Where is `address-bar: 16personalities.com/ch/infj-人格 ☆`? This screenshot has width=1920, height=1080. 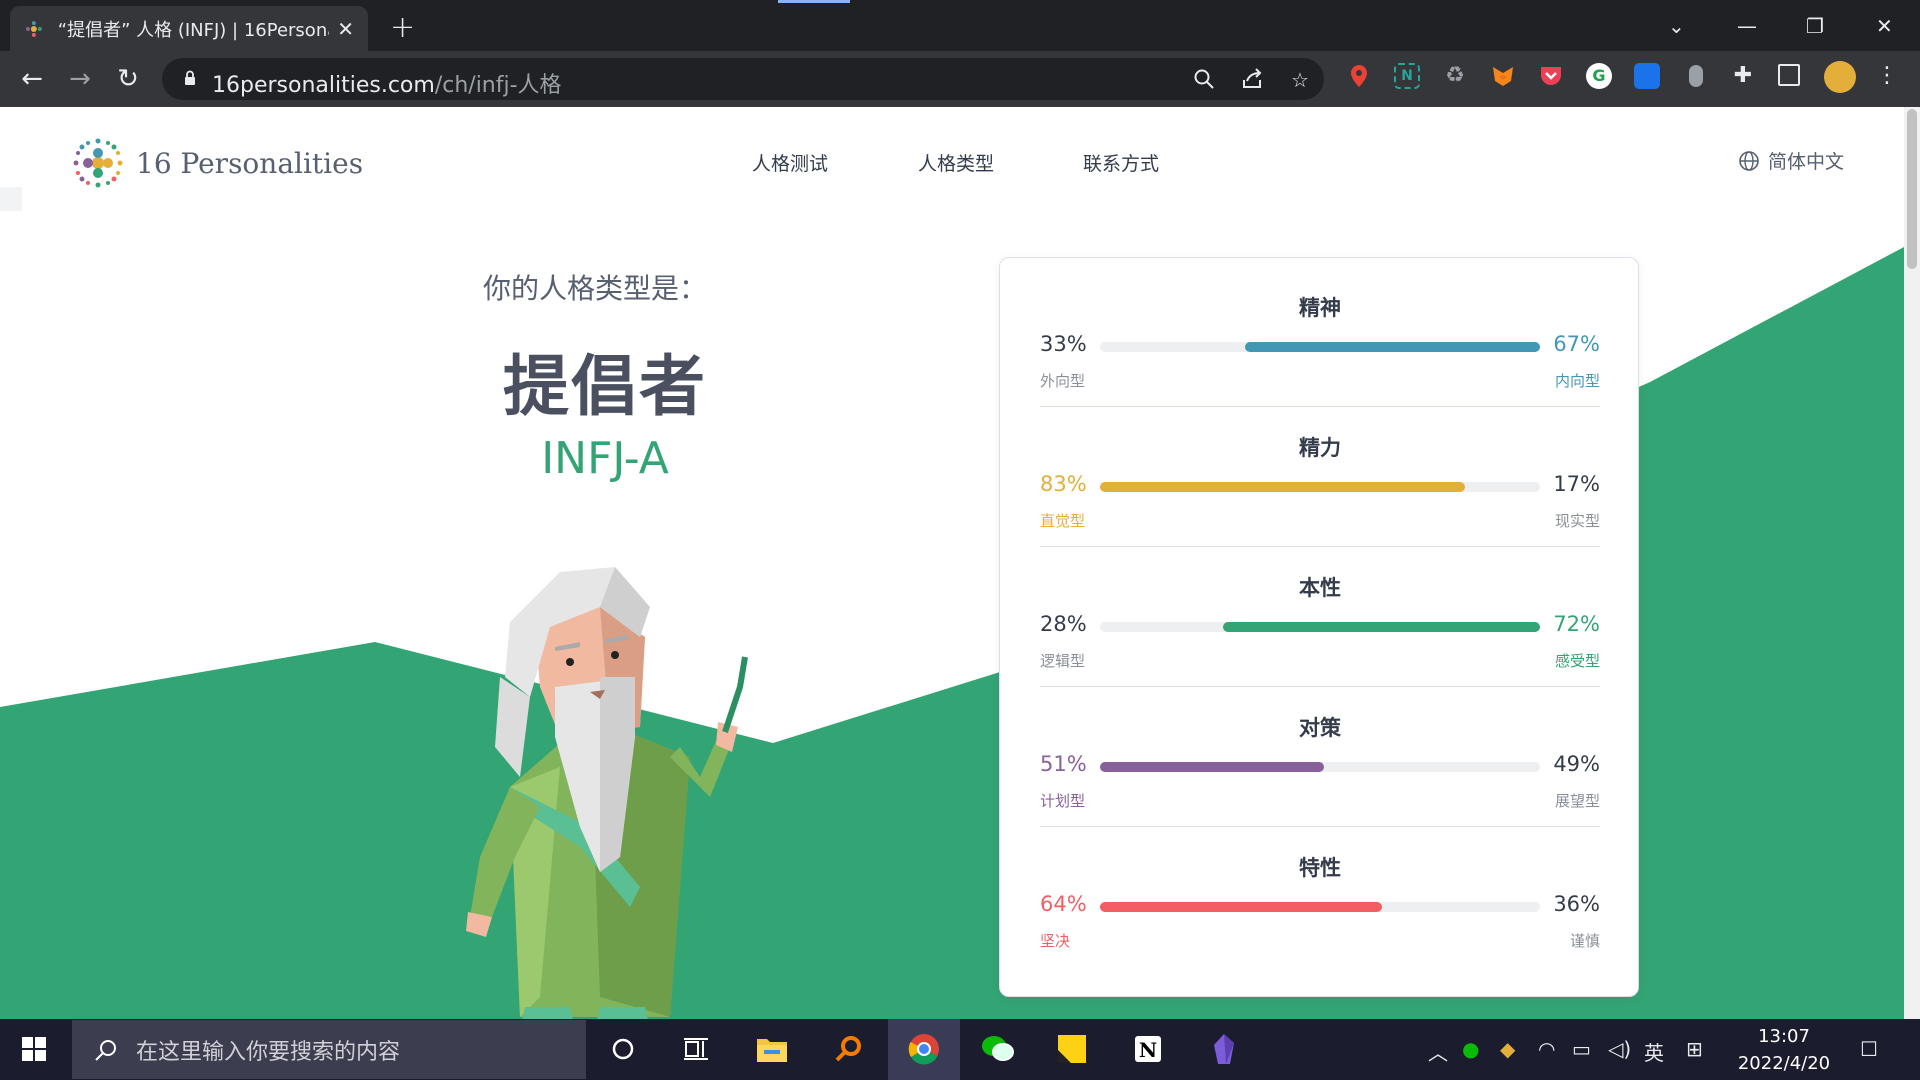
address-bar: 16personalities.com/ch/infj-人格 ☆ is located at coordinates (743, 79).